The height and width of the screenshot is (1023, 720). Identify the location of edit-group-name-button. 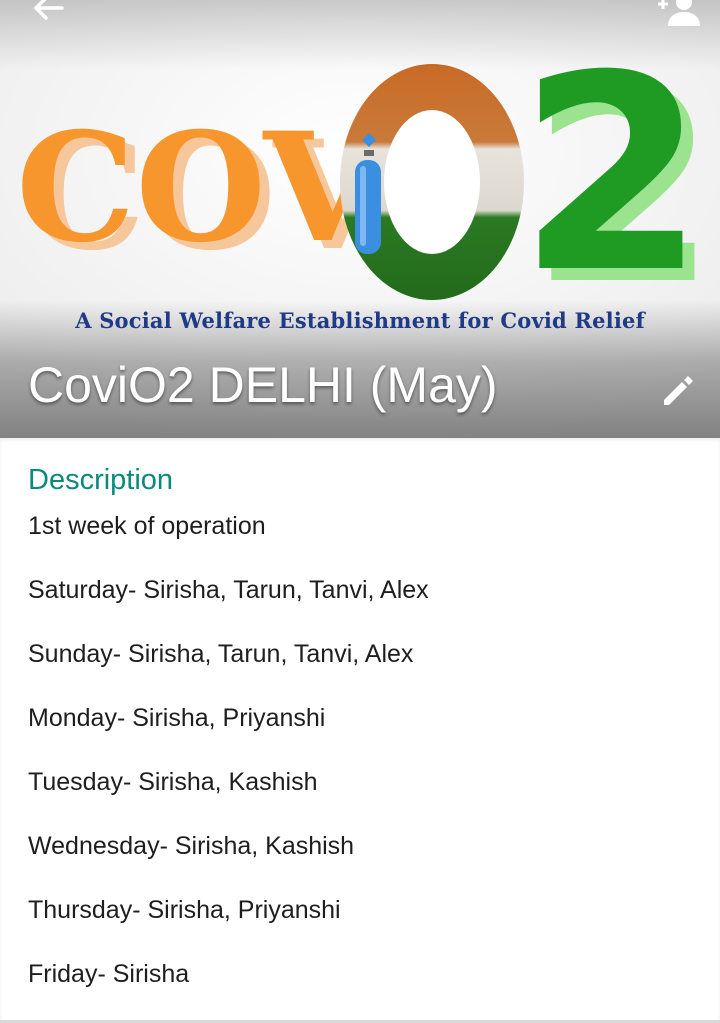
(678, 390).